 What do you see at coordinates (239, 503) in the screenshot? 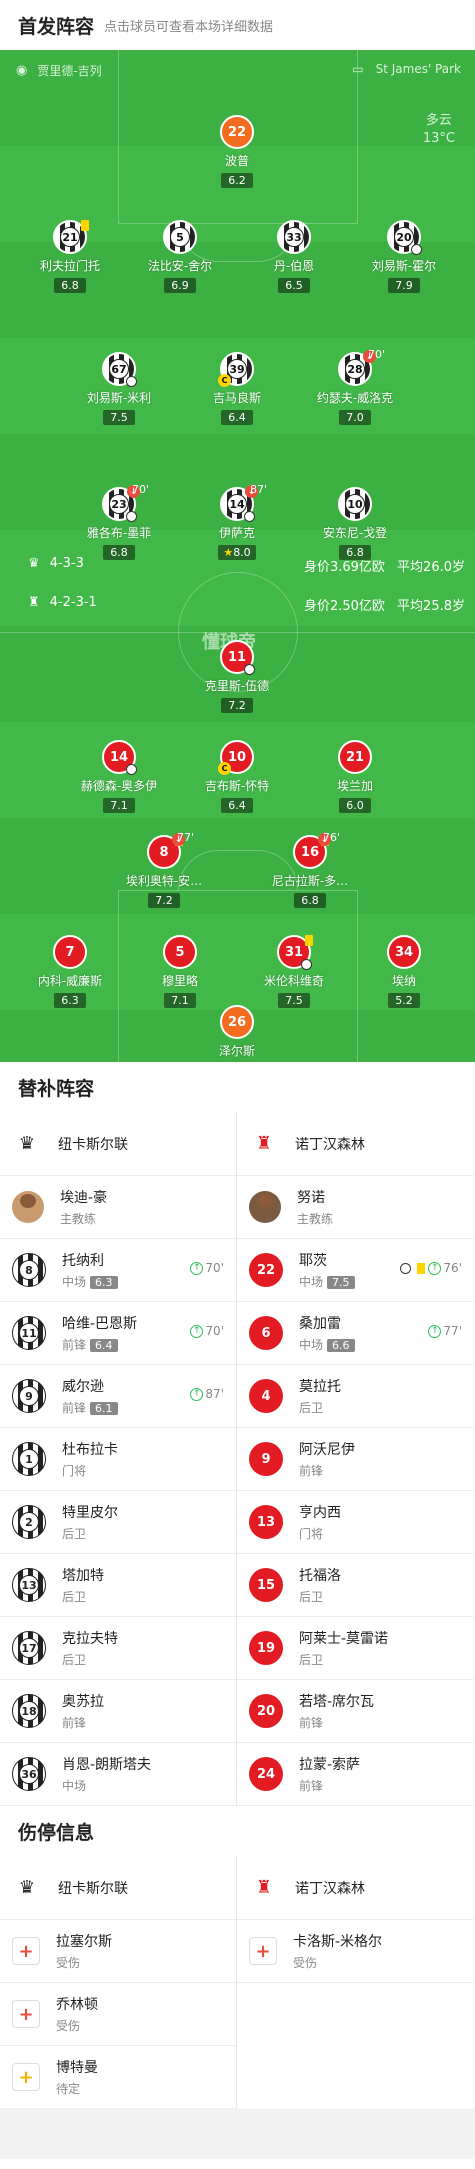
I see `home-jersey: 14 ↓` at bounding box center [239, 503].